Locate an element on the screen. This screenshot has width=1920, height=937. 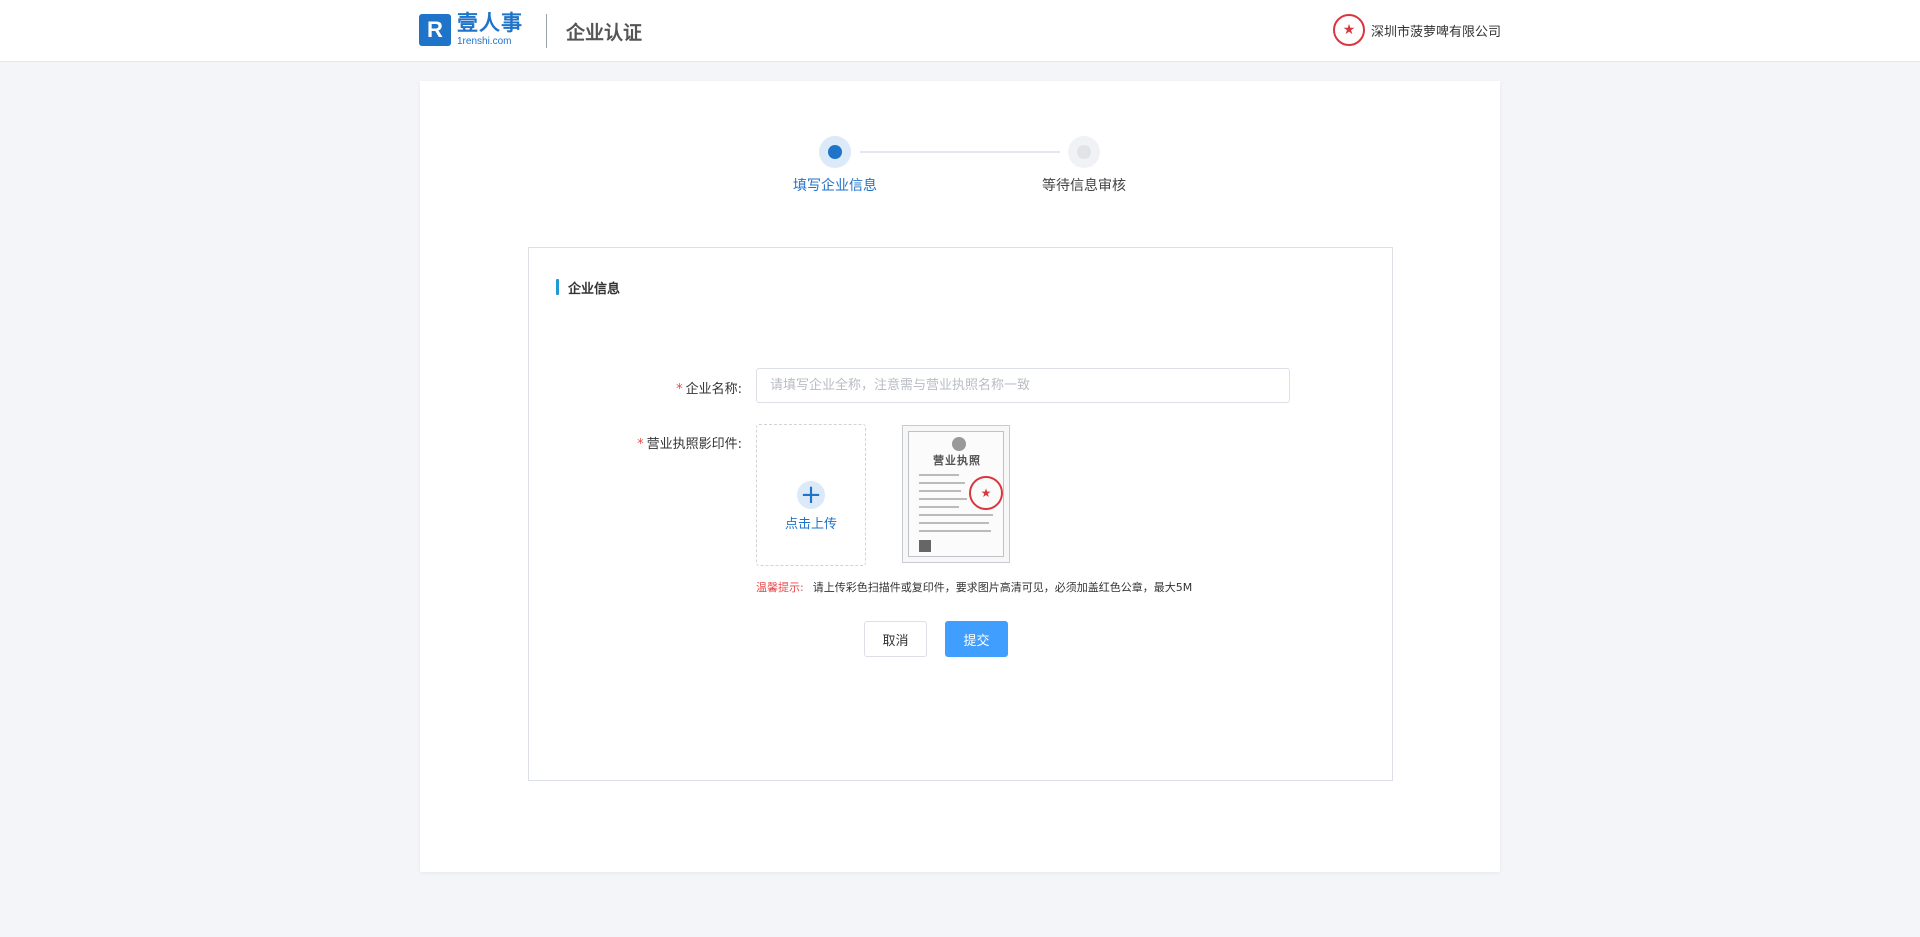
company-name: 深圳市菠萝啤有限公司 is located at coordinates (1435, 32).